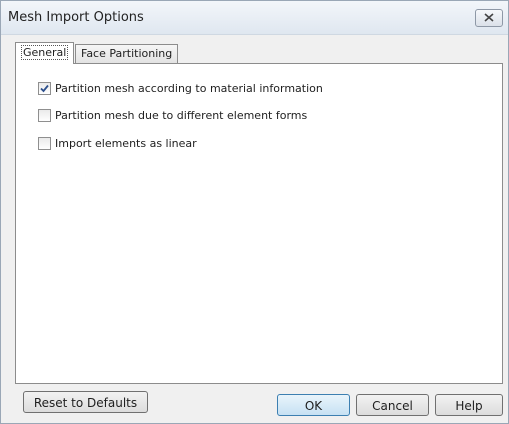 This screenshot has width=509, height=424. I want to click on close-icon, so click(489, 17).